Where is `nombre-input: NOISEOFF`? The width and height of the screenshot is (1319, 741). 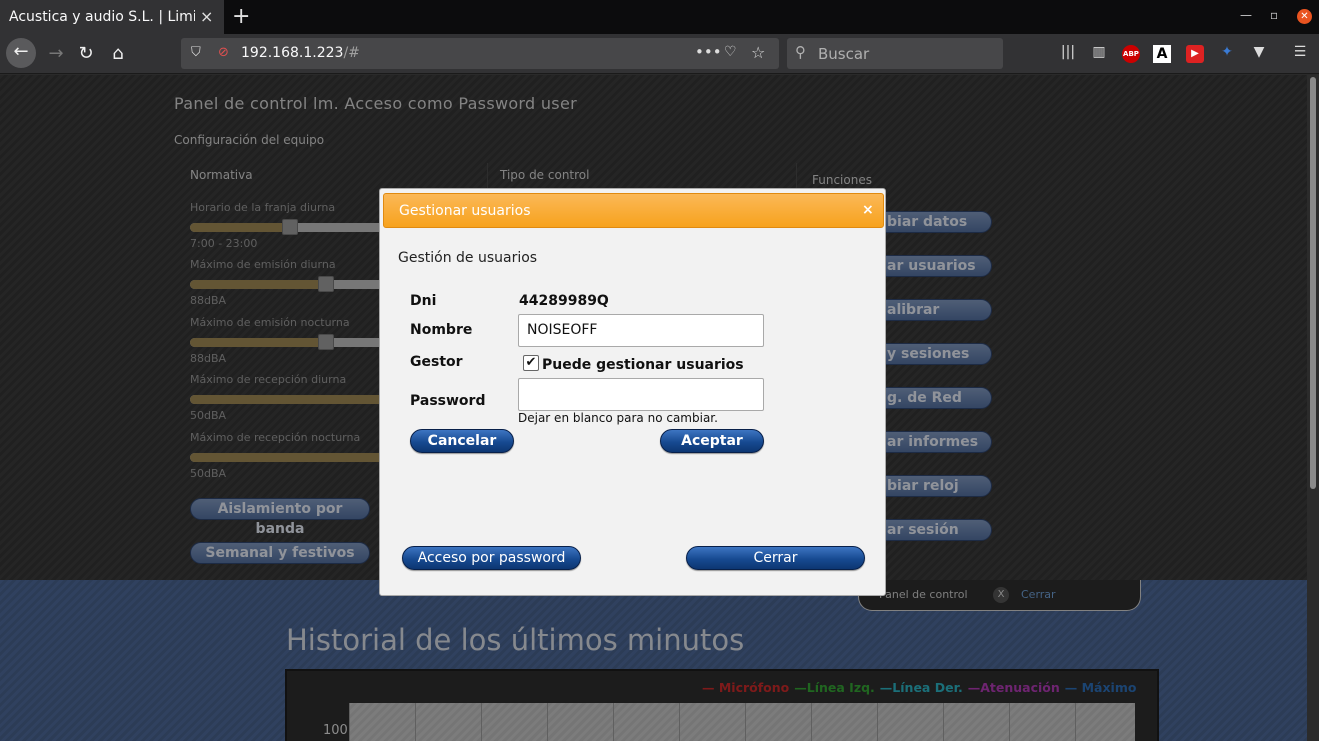 nombre-input: NOISEOFF is located at coordinates (641, 330).